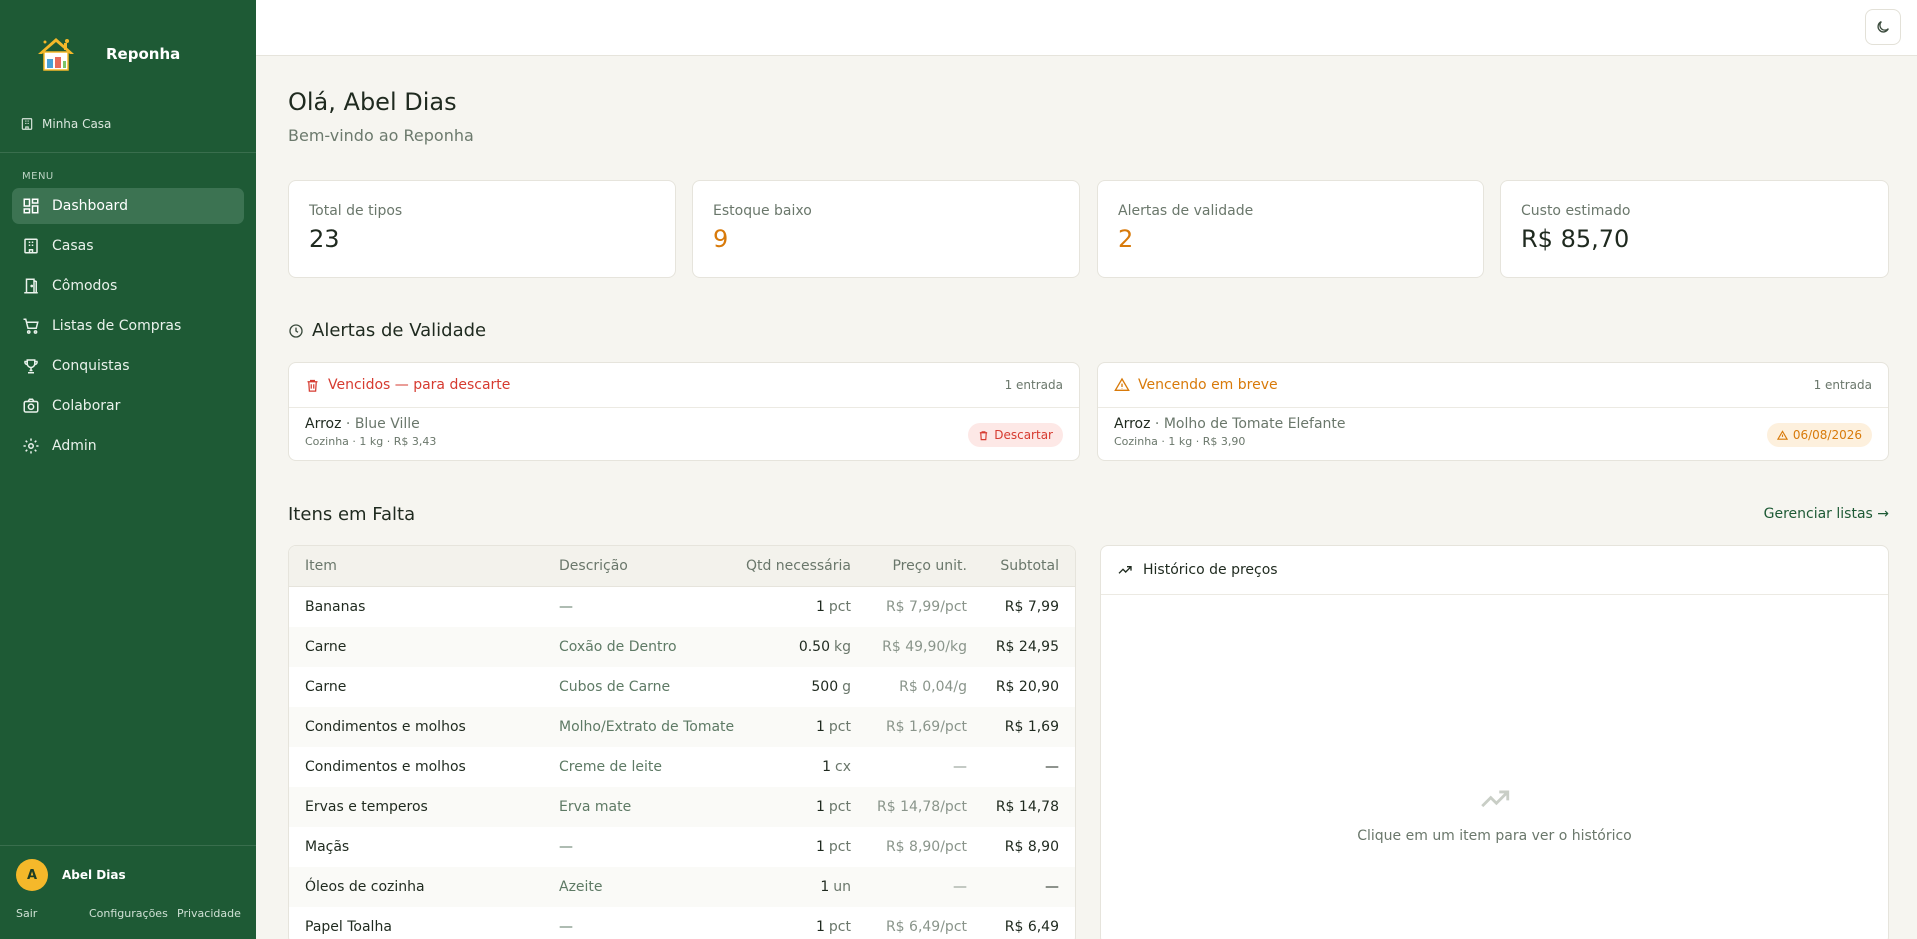 The image size is (1917, 939). What do you see at coordinates (762, 211) in the screenshot?
I see `stat-label: Estoque baixo` at bounding box center [762, 211].